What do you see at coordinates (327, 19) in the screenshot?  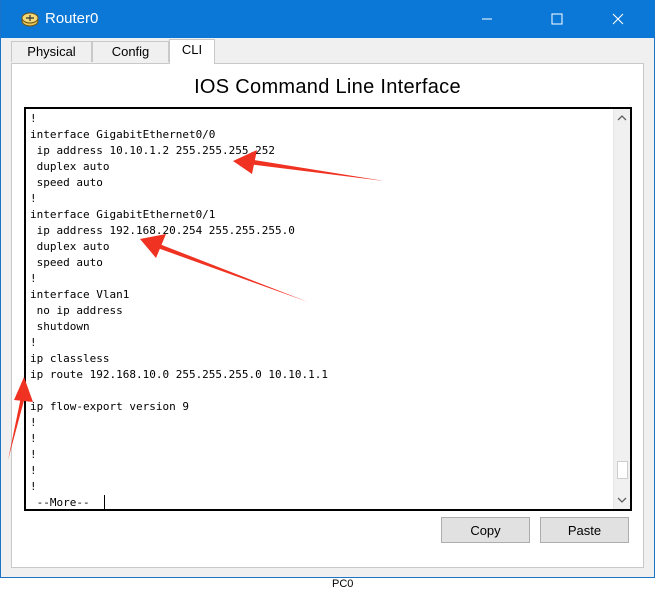 I see `title-bar: Router0` at bounding box center [327, 19].